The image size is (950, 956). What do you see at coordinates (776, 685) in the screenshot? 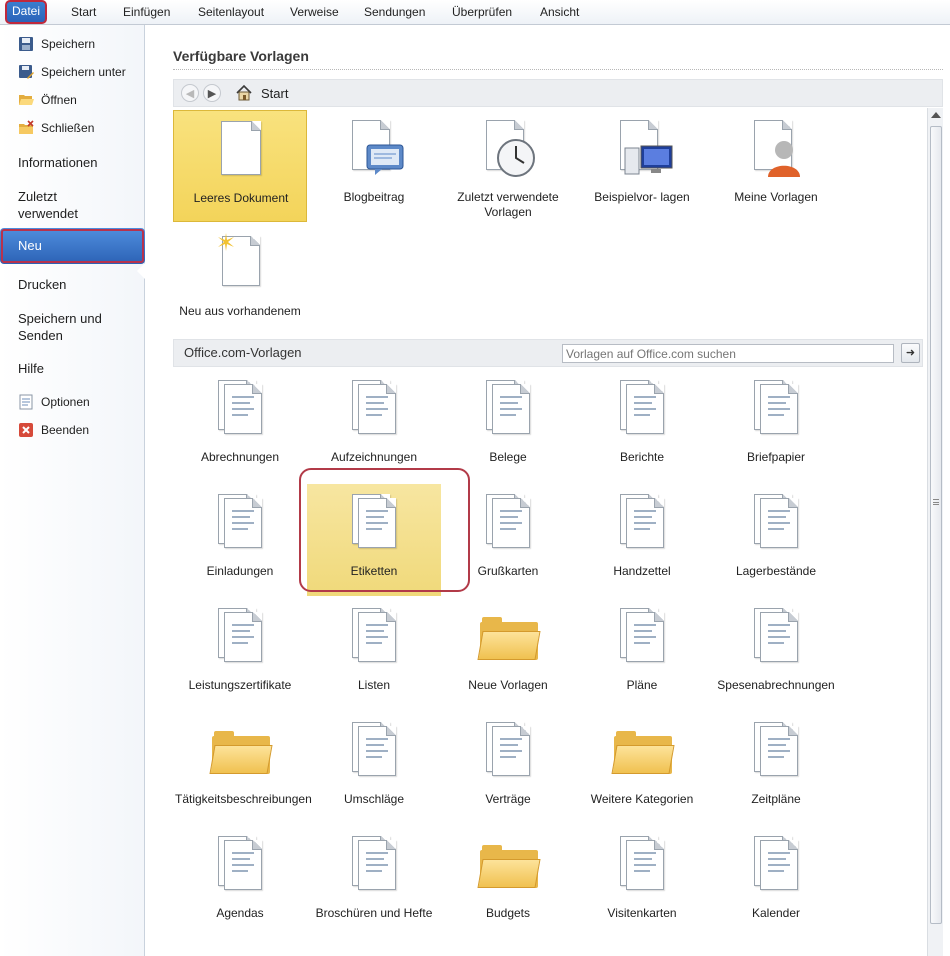
I see `template-label: Spesenabrechnungen` at bounding box center [776, 685].